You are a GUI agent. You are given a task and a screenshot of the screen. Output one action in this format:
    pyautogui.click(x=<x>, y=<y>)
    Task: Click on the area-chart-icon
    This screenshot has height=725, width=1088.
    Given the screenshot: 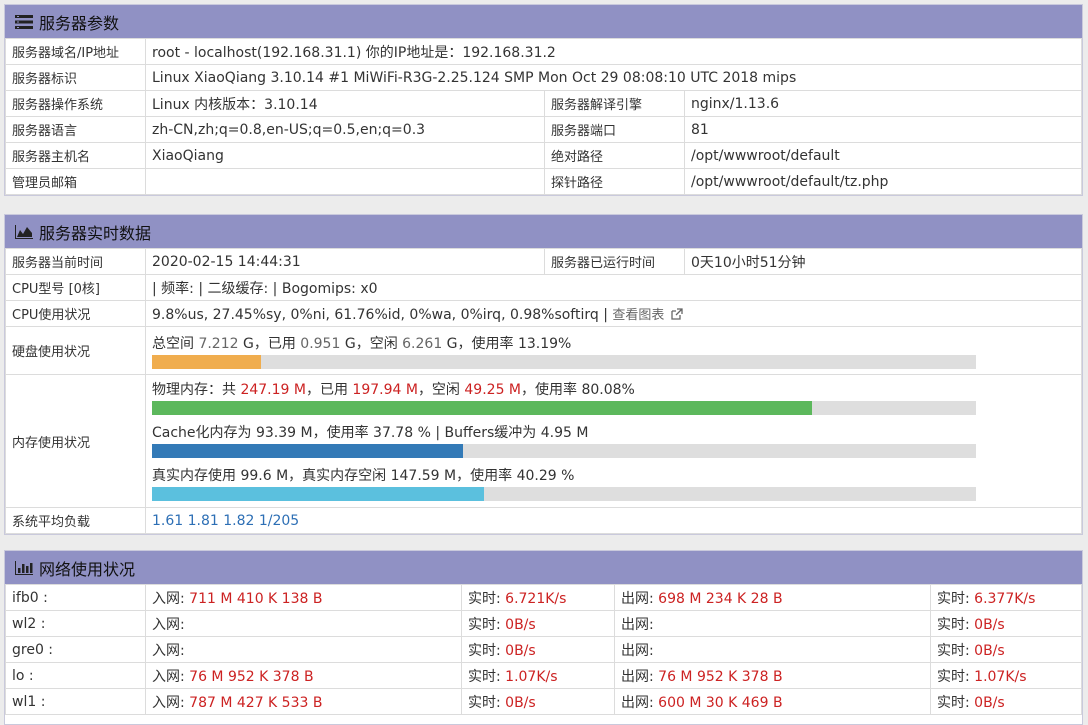 What is the action you would take?
    pyautogui.click(x=24, y=231)
    